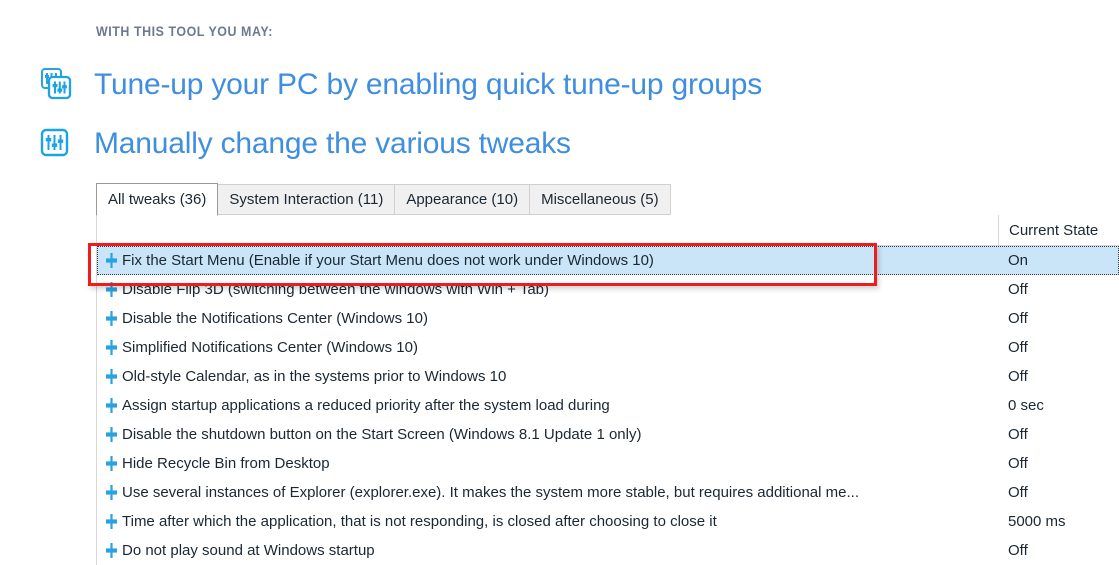 This screenshot has height=565, width=1119. What do you see at coordinates (1037, 521) in the screenshot?
I see `table-row-state: 5000 ms` at bounding box center [1037, 521].